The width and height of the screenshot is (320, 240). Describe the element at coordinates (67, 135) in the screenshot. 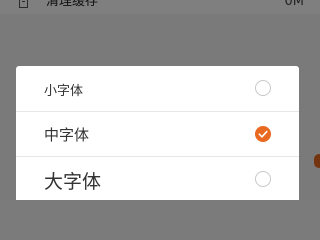

I see `option-label: 中字体` at that location.